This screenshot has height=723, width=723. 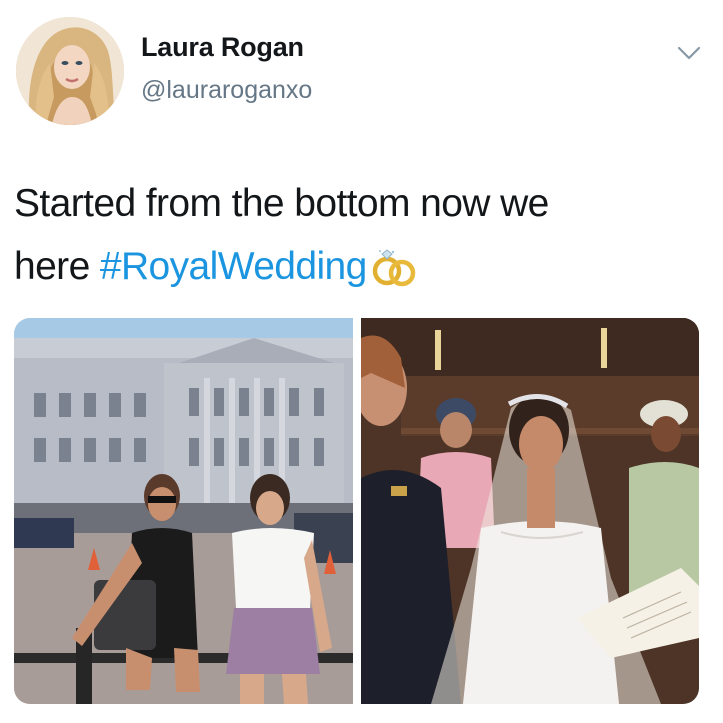 I want to click on tweet-text-prefix: here, so click(x=57, y=266).